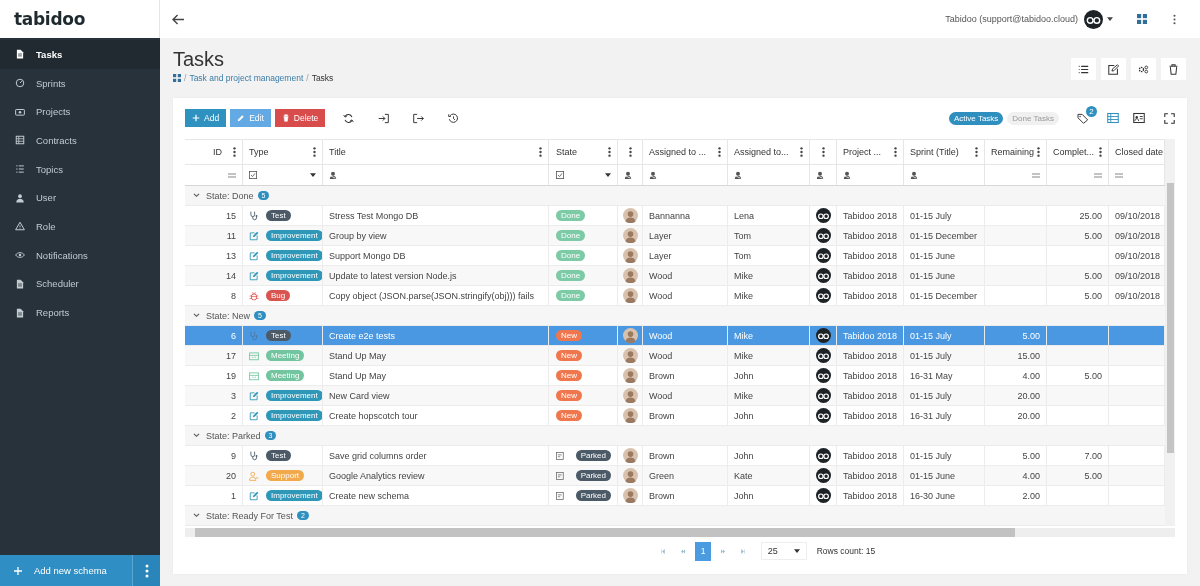  What do you see at coordinates (1093, 475) in the screenshot?
I see `table-cell: 5.00` at bounding box center [1093, 475].